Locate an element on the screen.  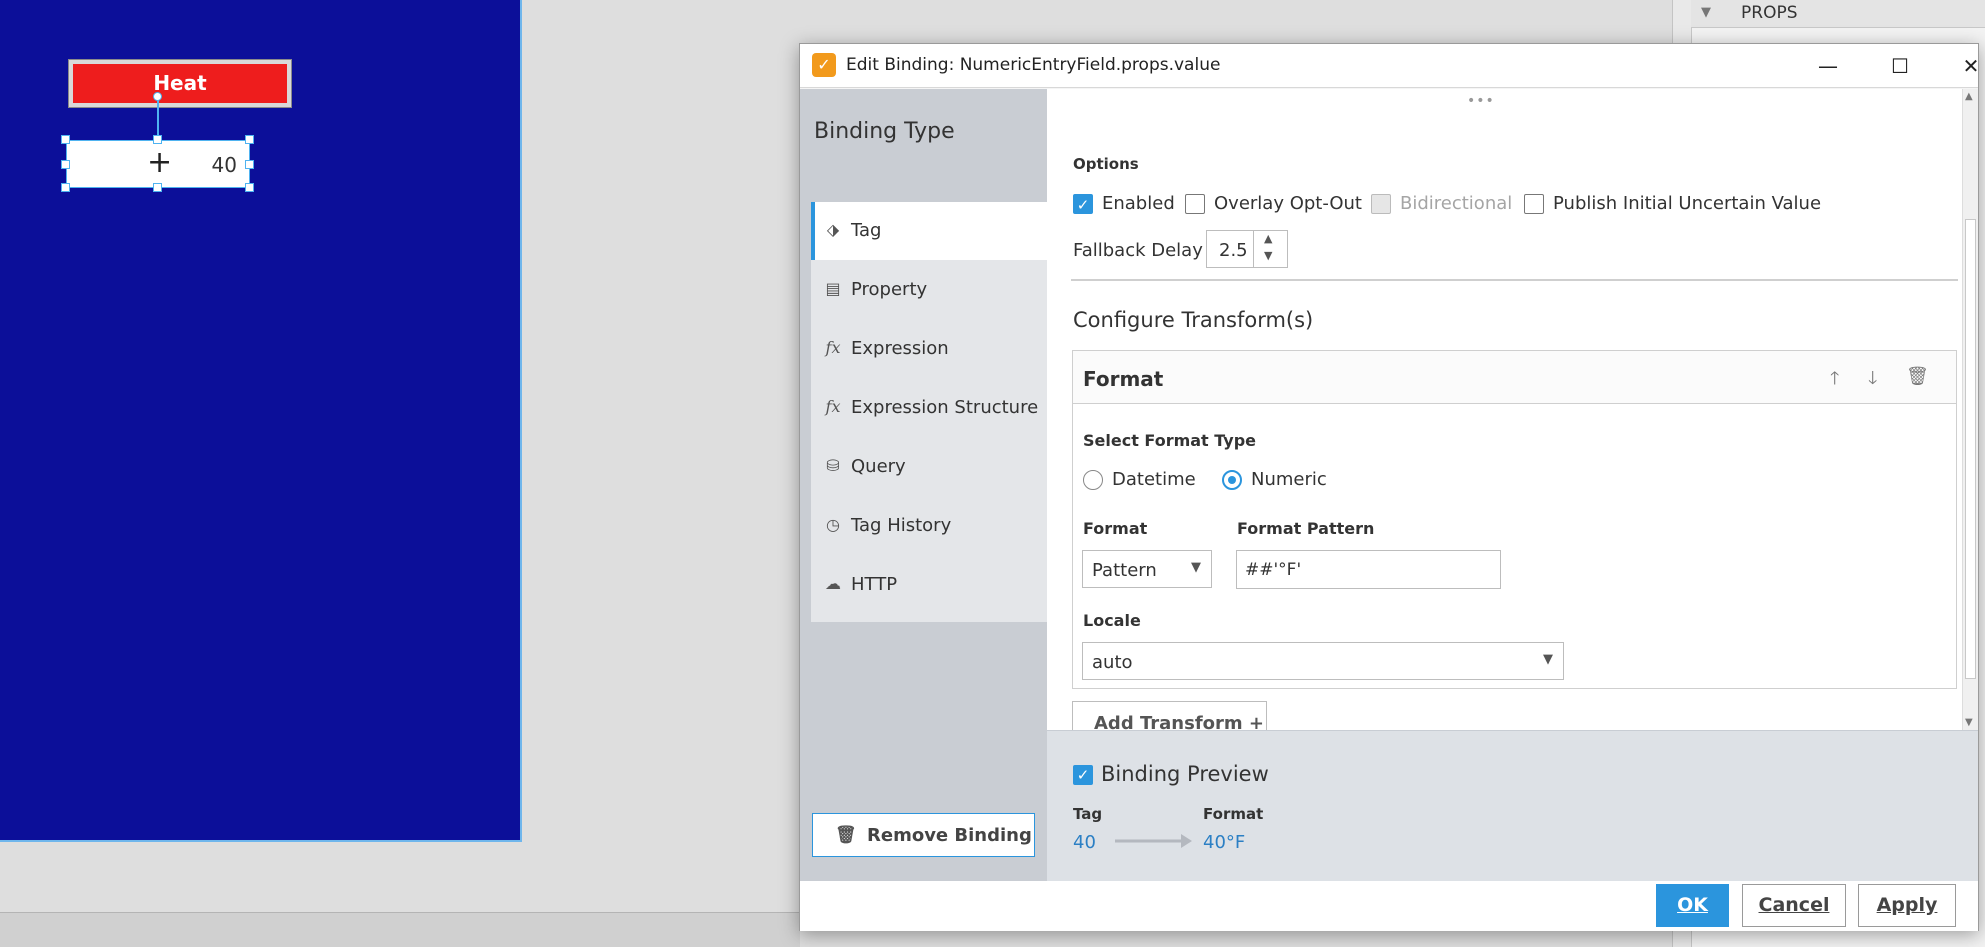
binding-preview-checkbox: ✓ is located at coordinates (1083, 775).